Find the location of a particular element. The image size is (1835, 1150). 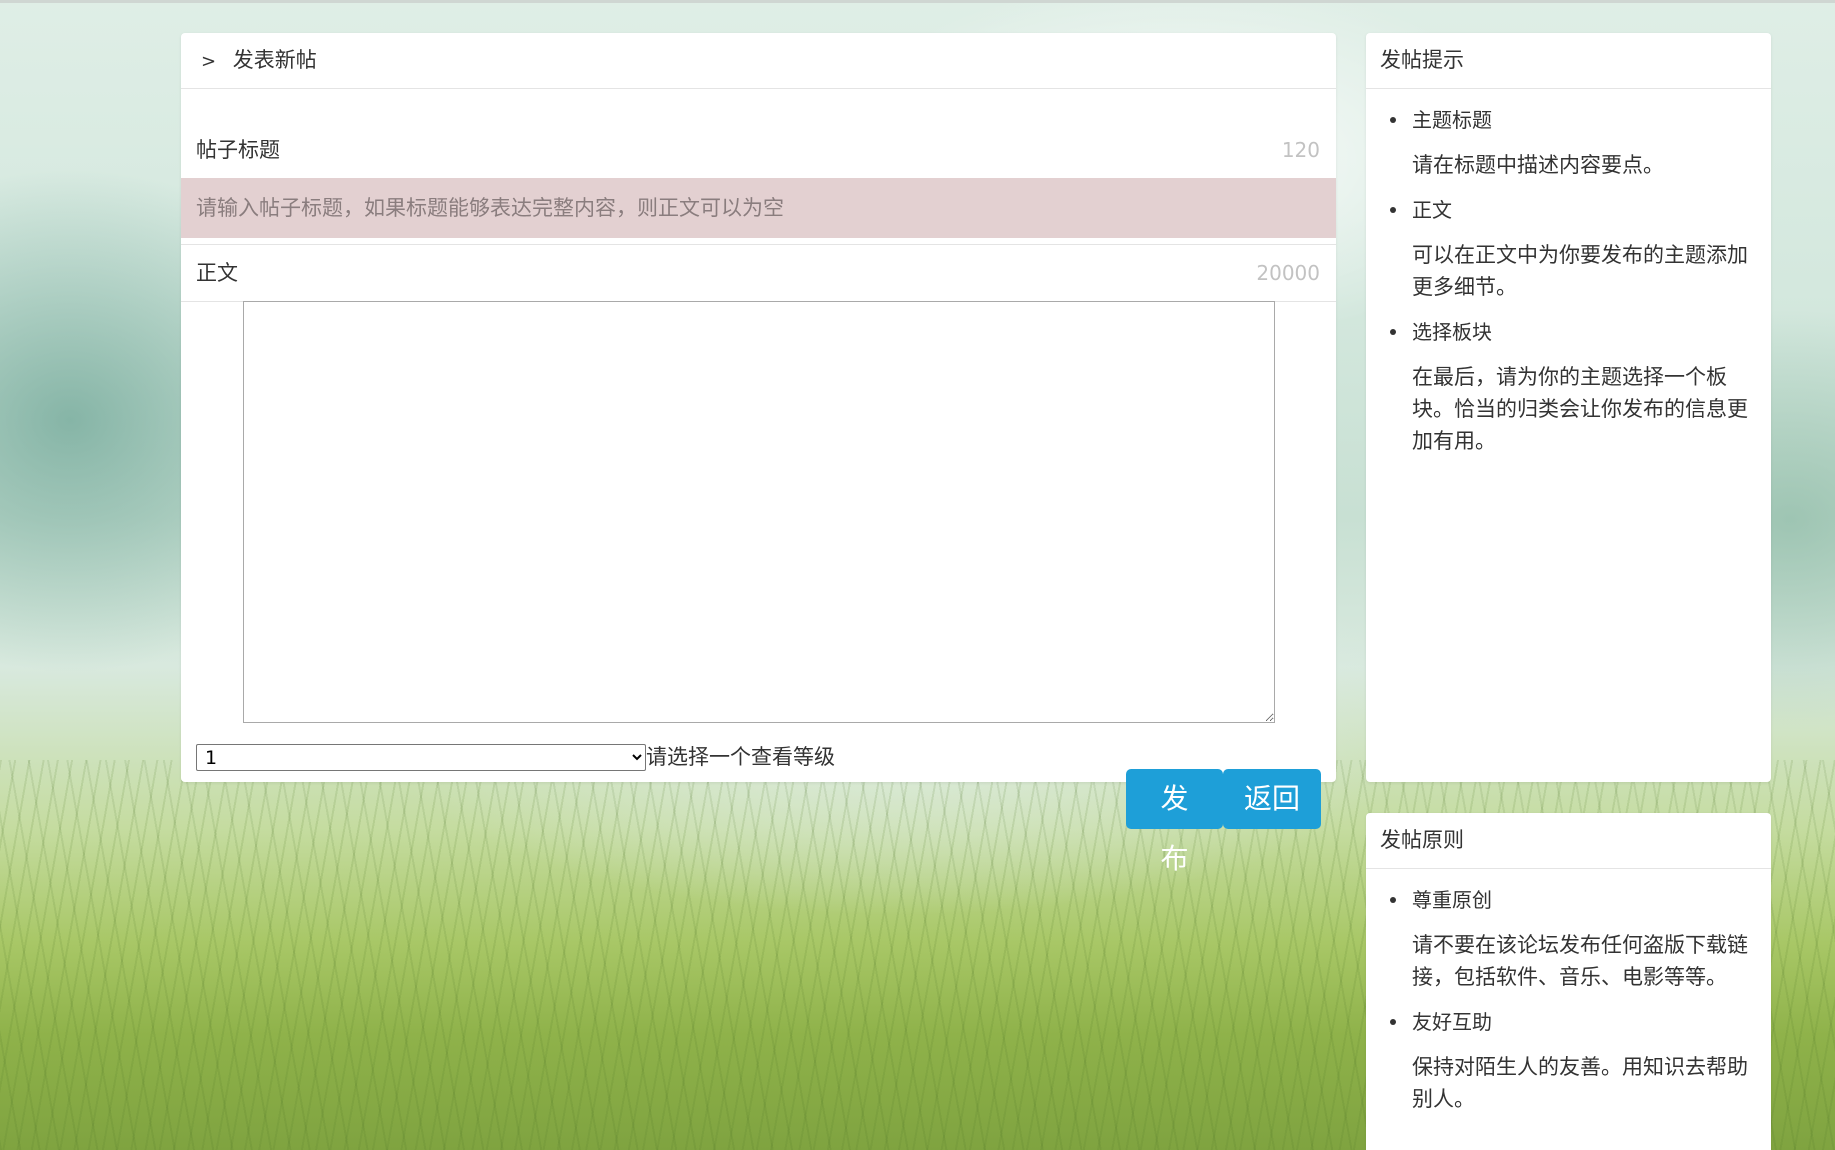

list-item: 正文 可以在正文中为你要发布的主题添加更多细节。 is located at coordinates (1573, 249).